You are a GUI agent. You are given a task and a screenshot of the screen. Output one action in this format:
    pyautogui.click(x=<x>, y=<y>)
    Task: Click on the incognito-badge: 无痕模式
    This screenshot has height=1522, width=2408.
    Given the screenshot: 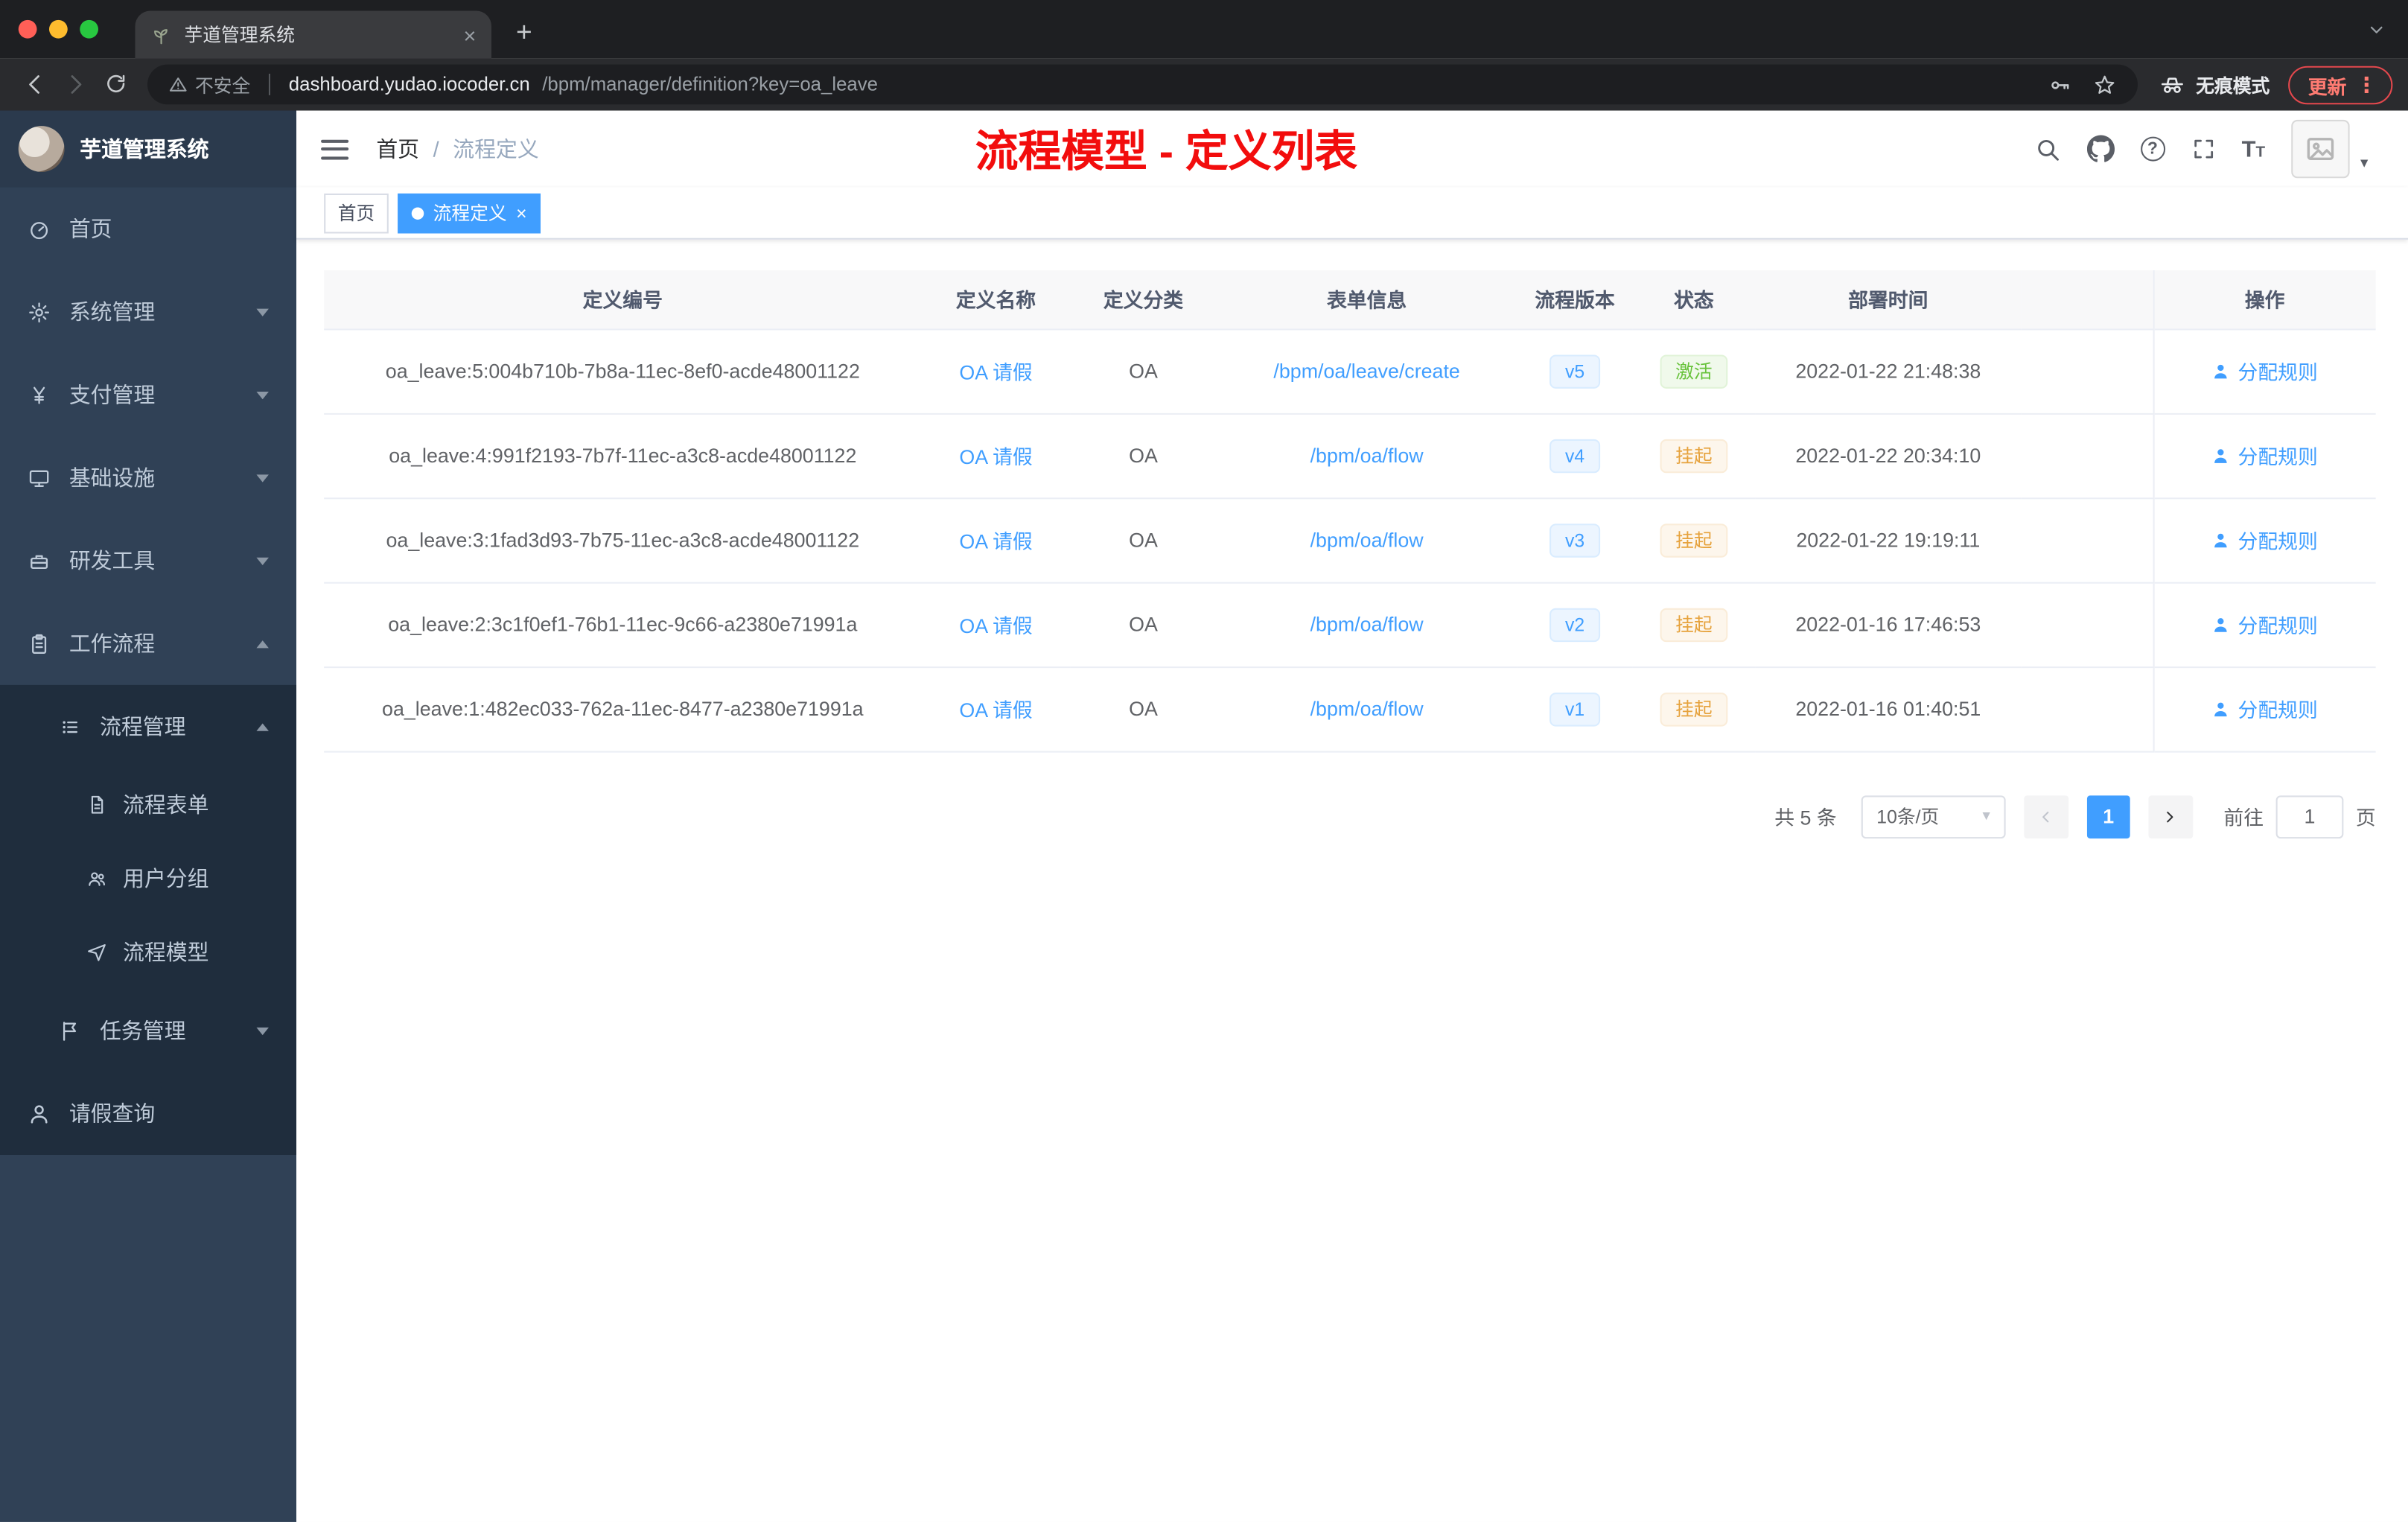 What is the action you would take?
    pyautogui.click(x=2217, y=84)
    